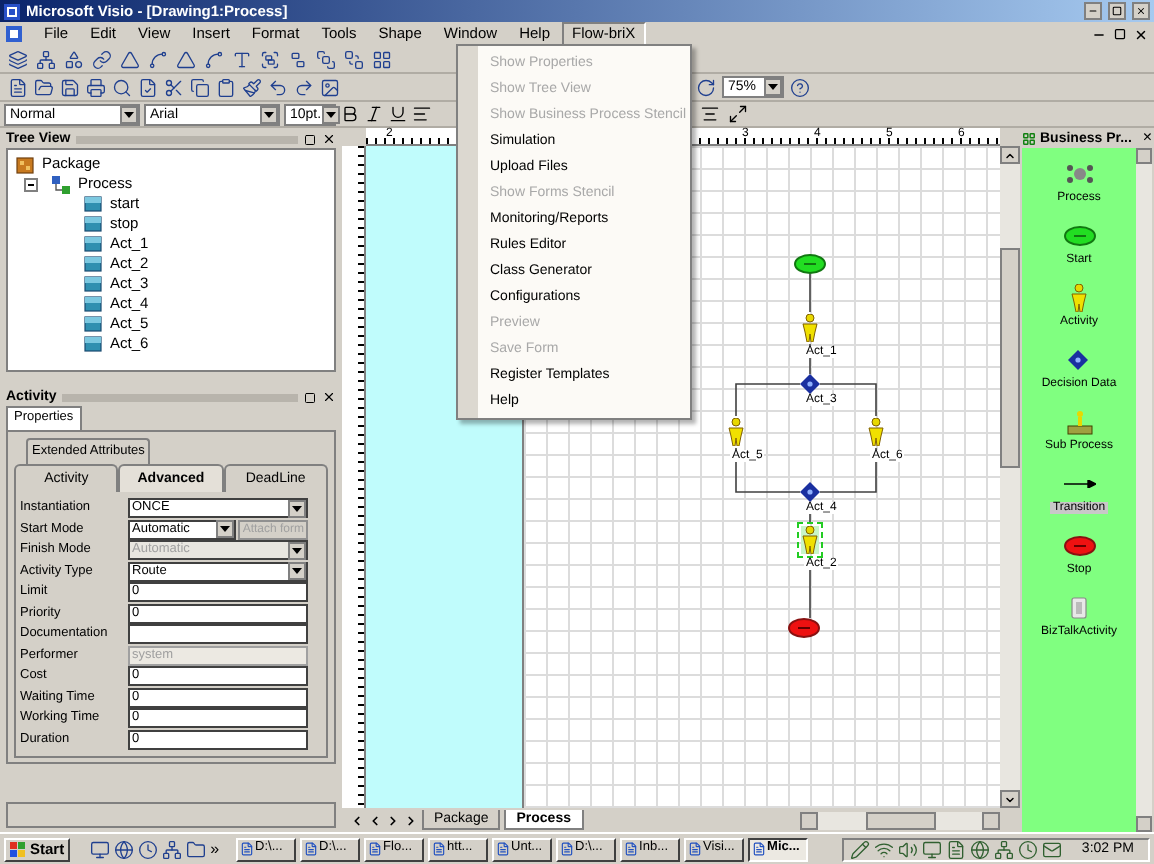  What do you see at coordinates (1147, 138) in the screenshot?
I see `close-button: ×` at bounding box center [1147, 138].